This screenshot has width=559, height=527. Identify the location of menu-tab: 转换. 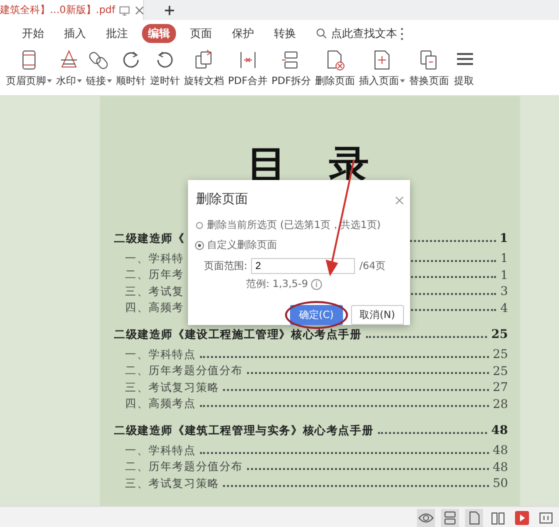
(285, 33).